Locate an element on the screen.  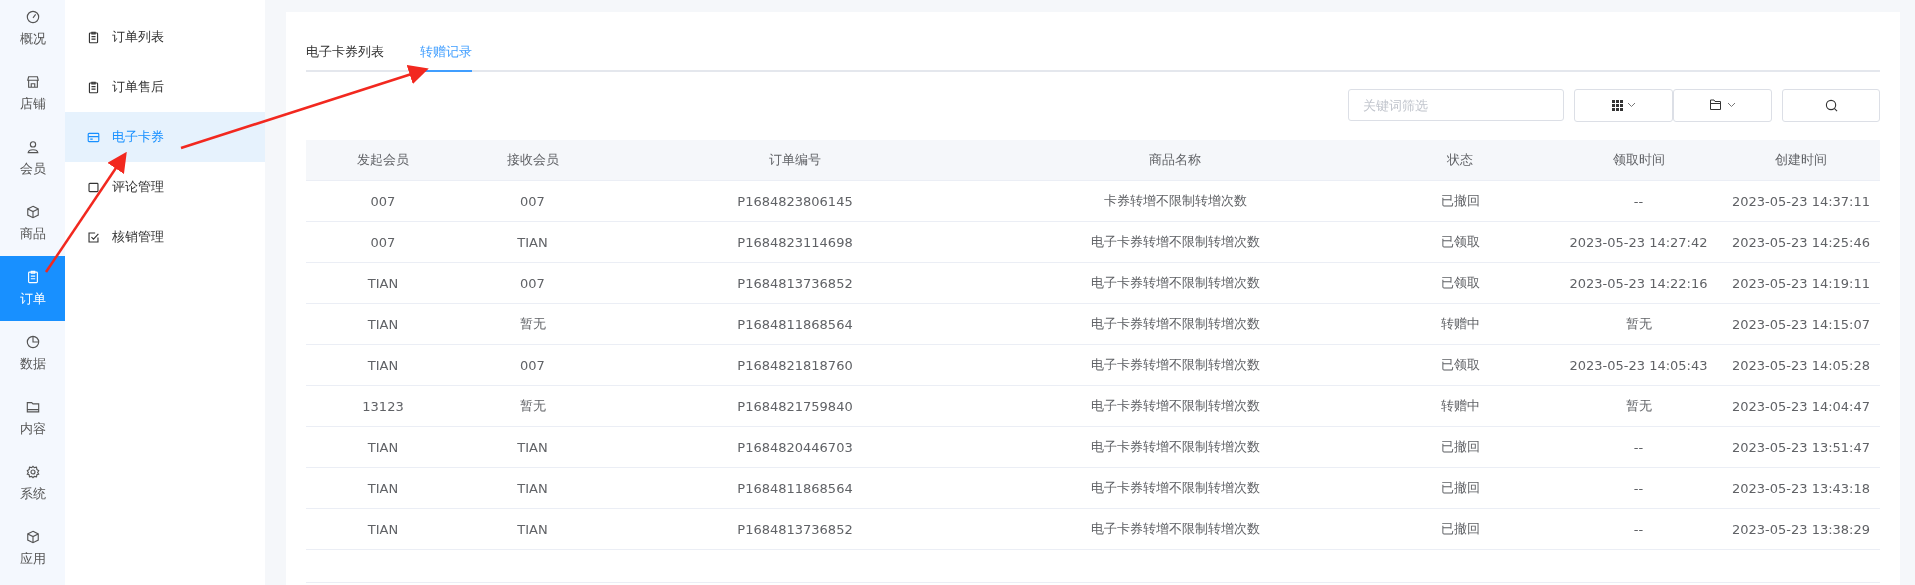
submenu-item: 订单列表 is located at coordinates (165, 37).